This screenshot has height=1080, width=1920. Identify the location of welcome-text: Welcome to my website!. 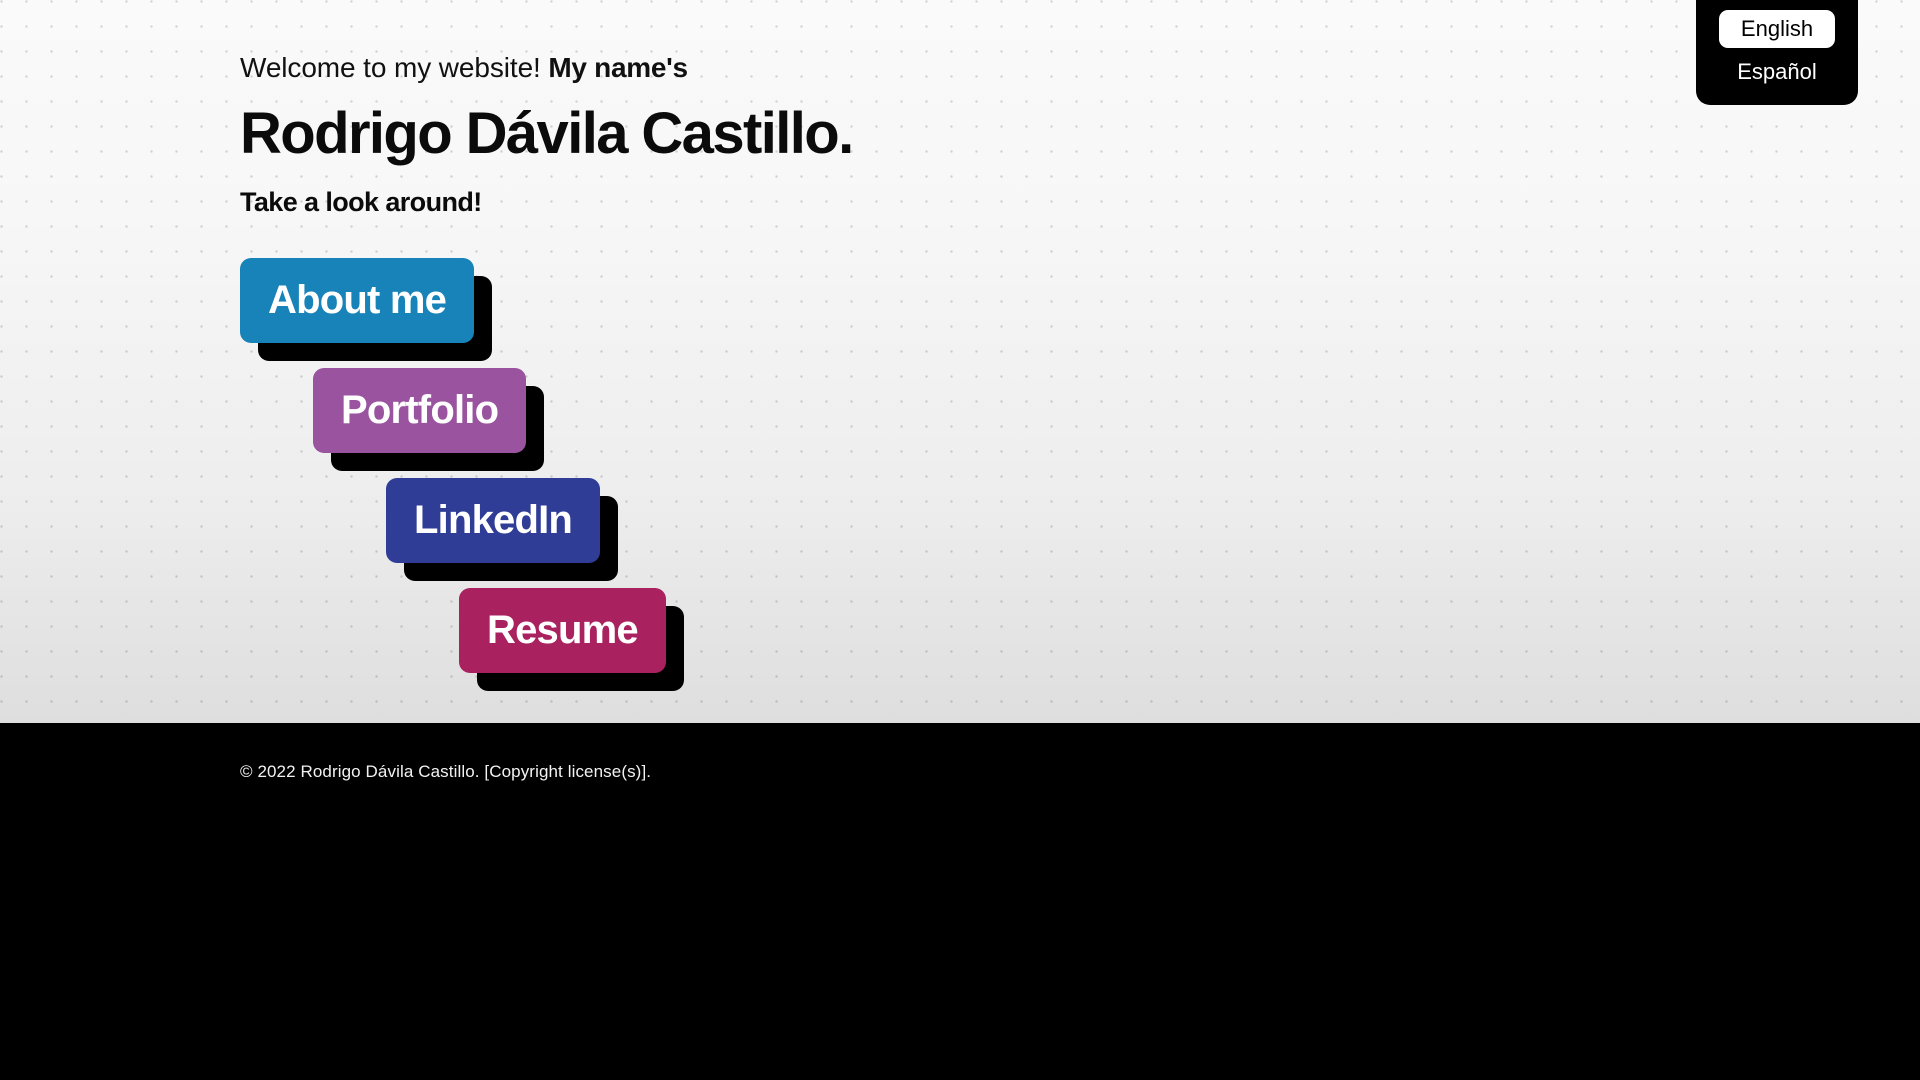
(394, 67).